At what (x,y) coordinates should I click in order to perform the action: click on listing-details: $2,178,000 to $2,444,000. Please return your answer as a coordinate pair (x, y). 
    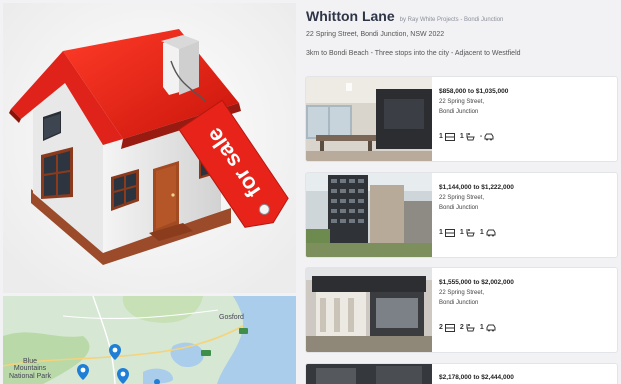
    Looking at the image, I should click on (473, 374).